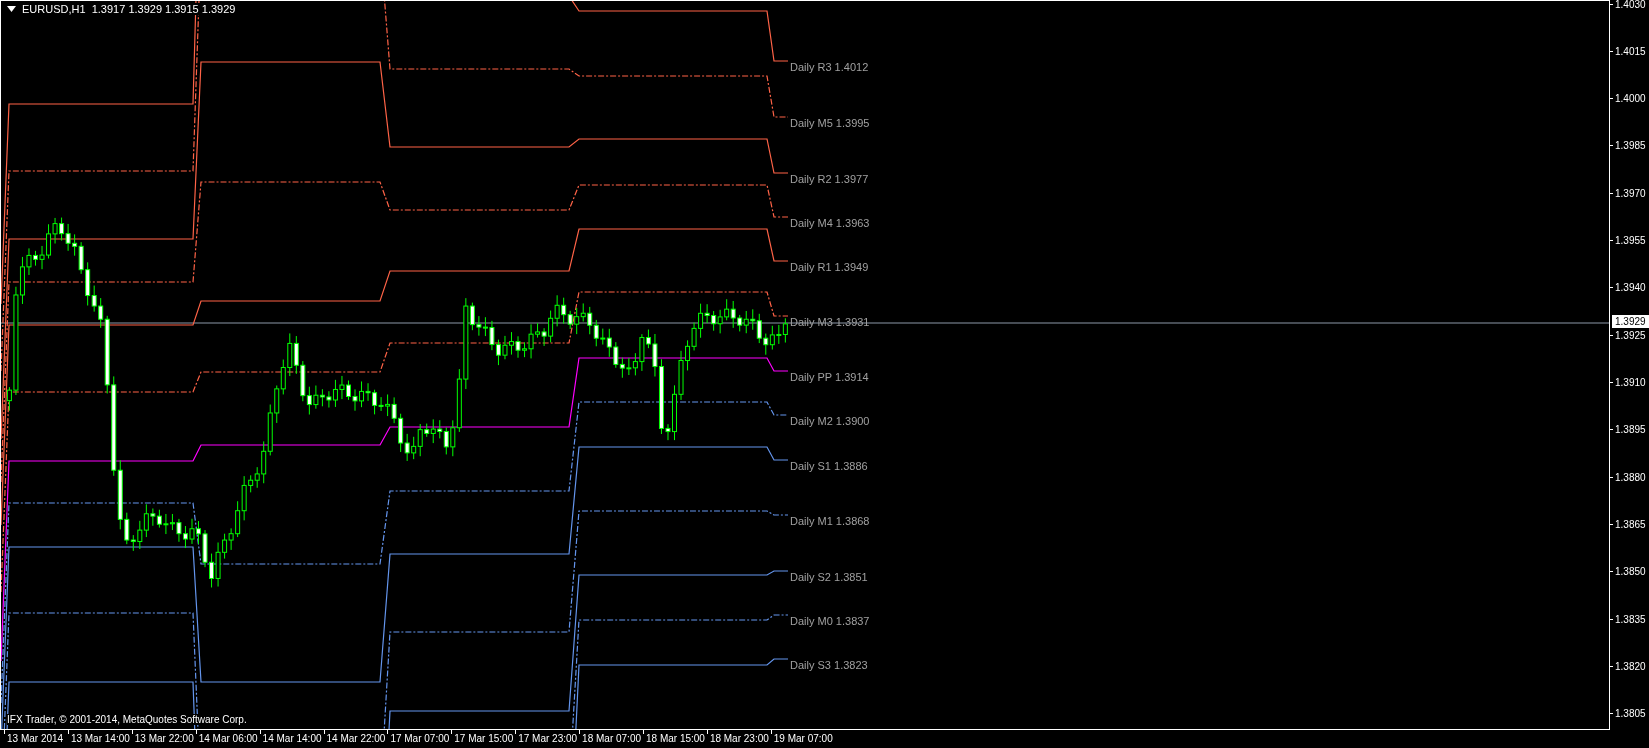 The width and height of the screenshot is (1649, 748). Describe the element at coordinates (1630, 477) in the screenshot. I see `price-label: 1.3880` at that location.